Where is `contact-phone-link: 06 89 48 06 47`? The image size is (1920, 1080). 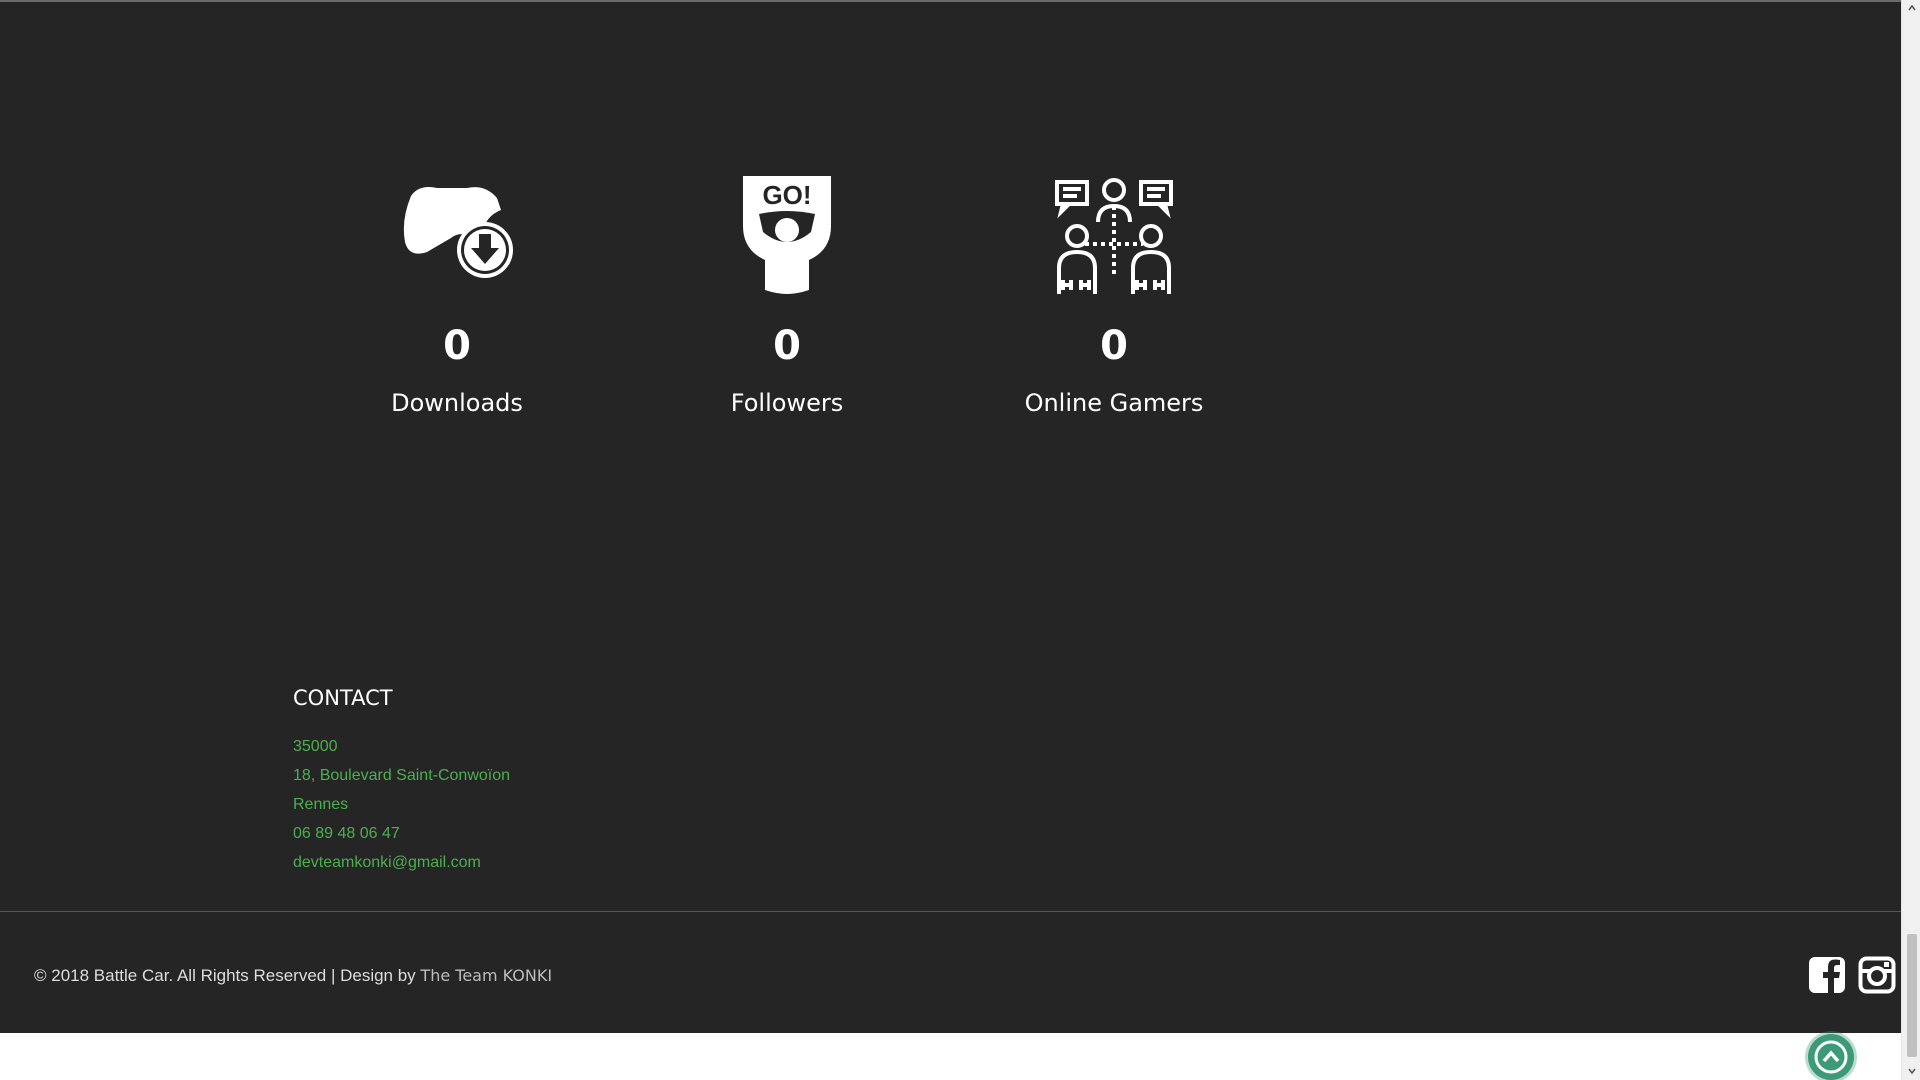 contact-phone-link: 06 89 48 06 47 is located at coordinates (401, 836).